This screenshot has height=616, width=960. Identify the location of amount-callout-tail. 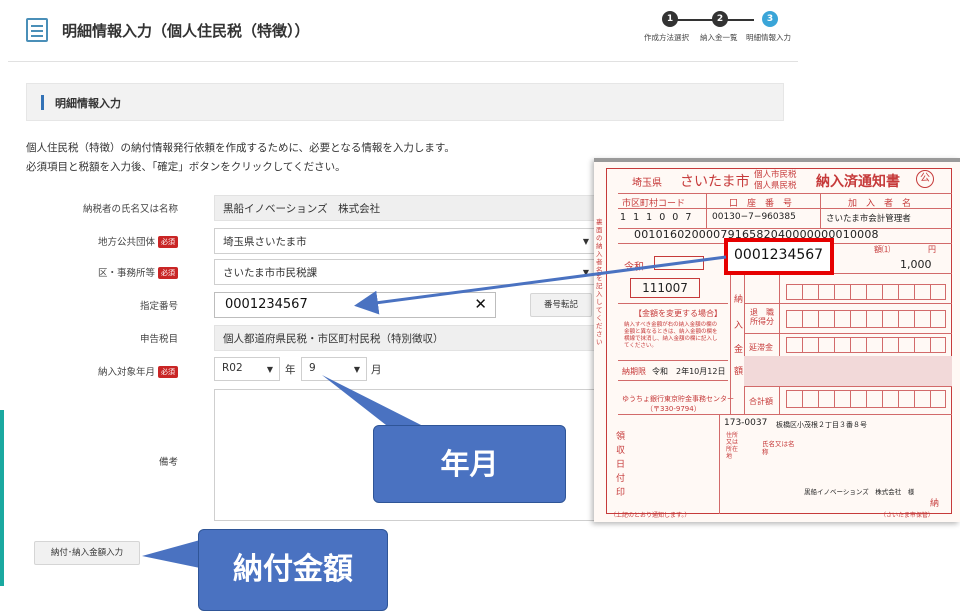
(171, 554).